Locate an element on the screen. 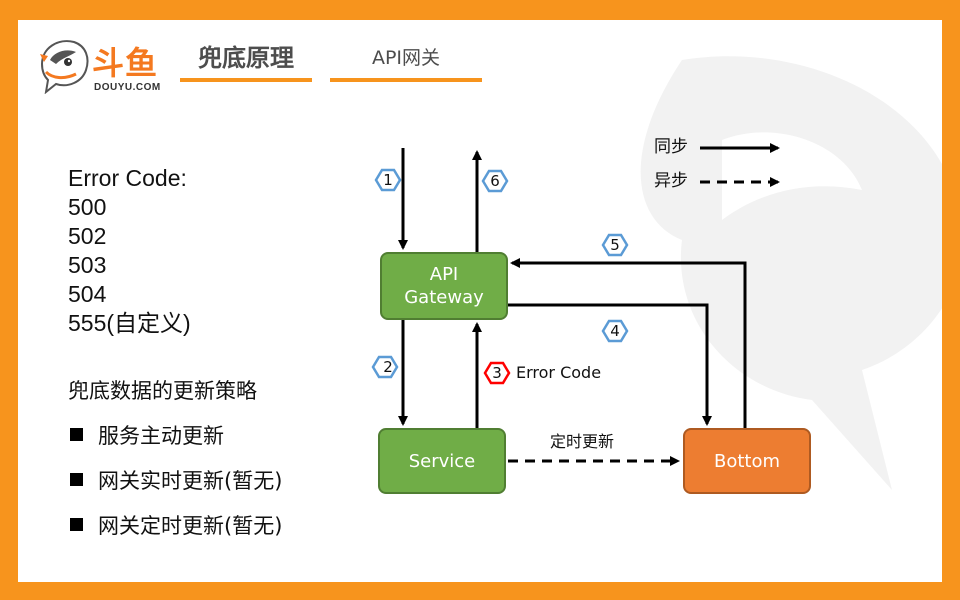  edge-label-error-code: Error Code is located at coordinates (559, 372).